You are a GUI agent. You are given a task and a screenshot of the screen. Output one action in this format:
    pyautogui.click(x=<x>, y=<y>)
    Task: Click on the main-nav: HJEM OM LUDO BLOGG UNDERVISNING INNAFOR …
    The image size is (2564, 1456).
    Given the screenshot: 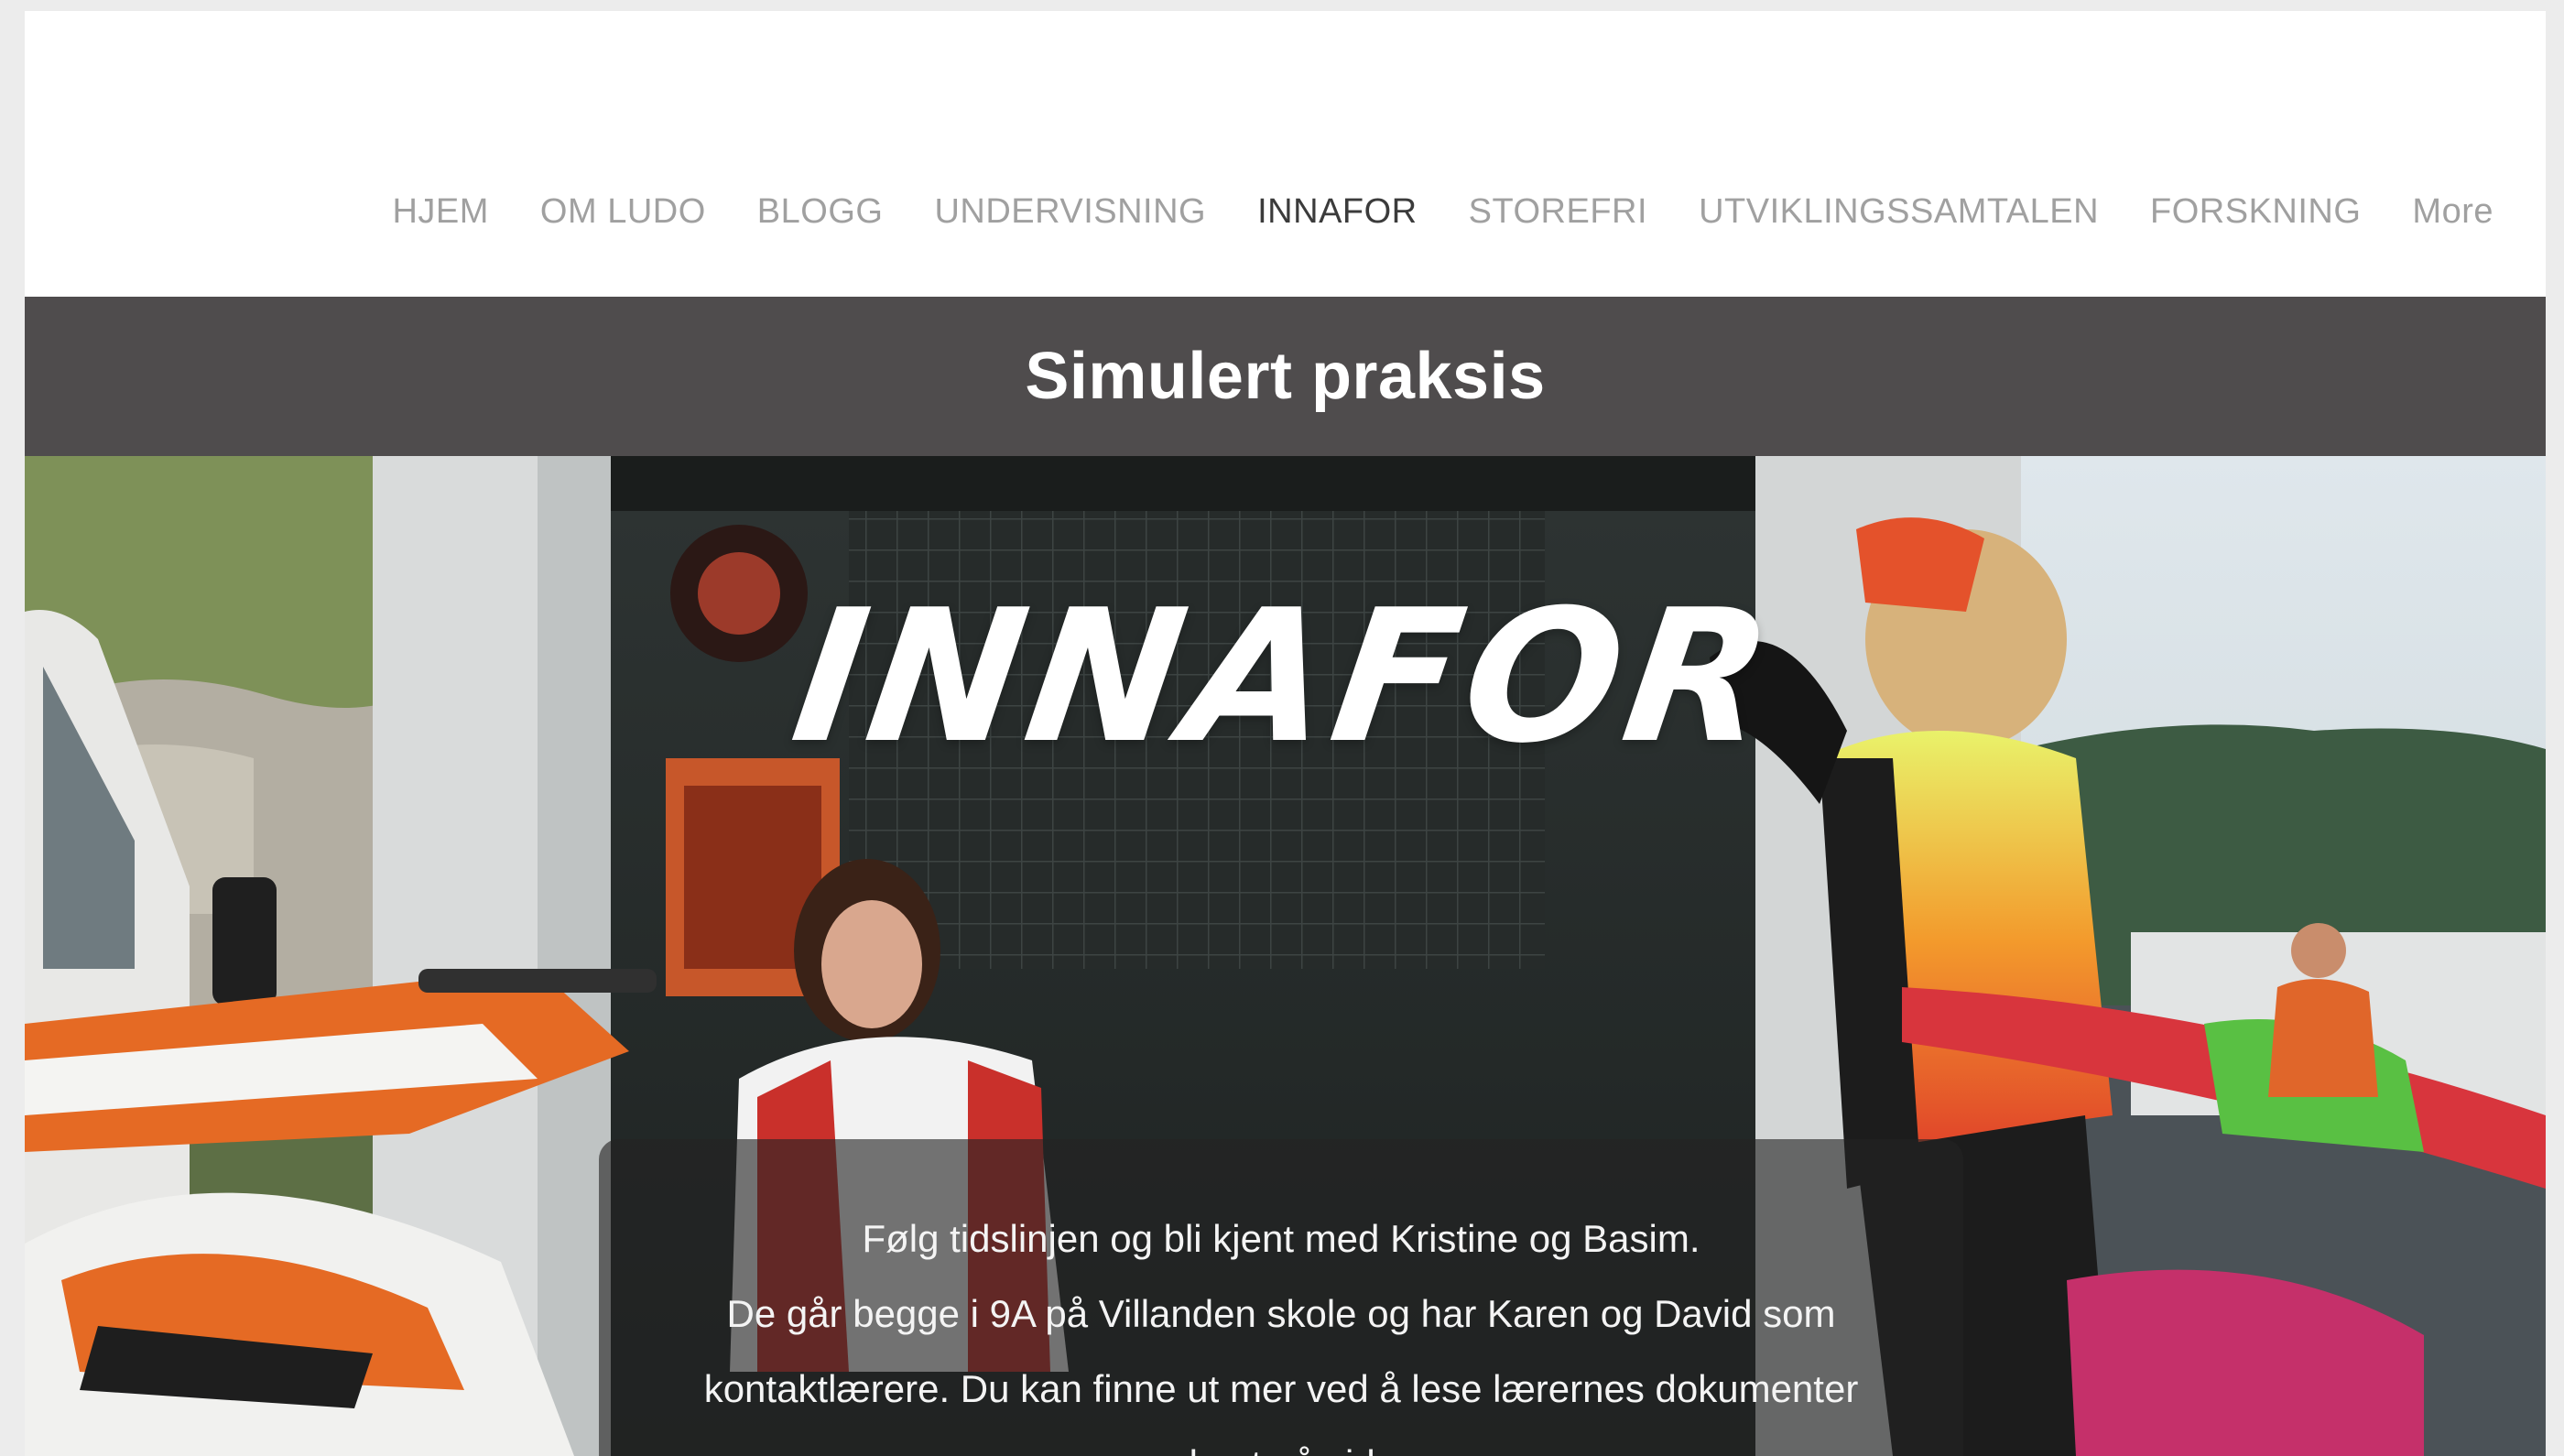 What is the action you would take?
    pyautogui.click(x=1442, y=211)
    